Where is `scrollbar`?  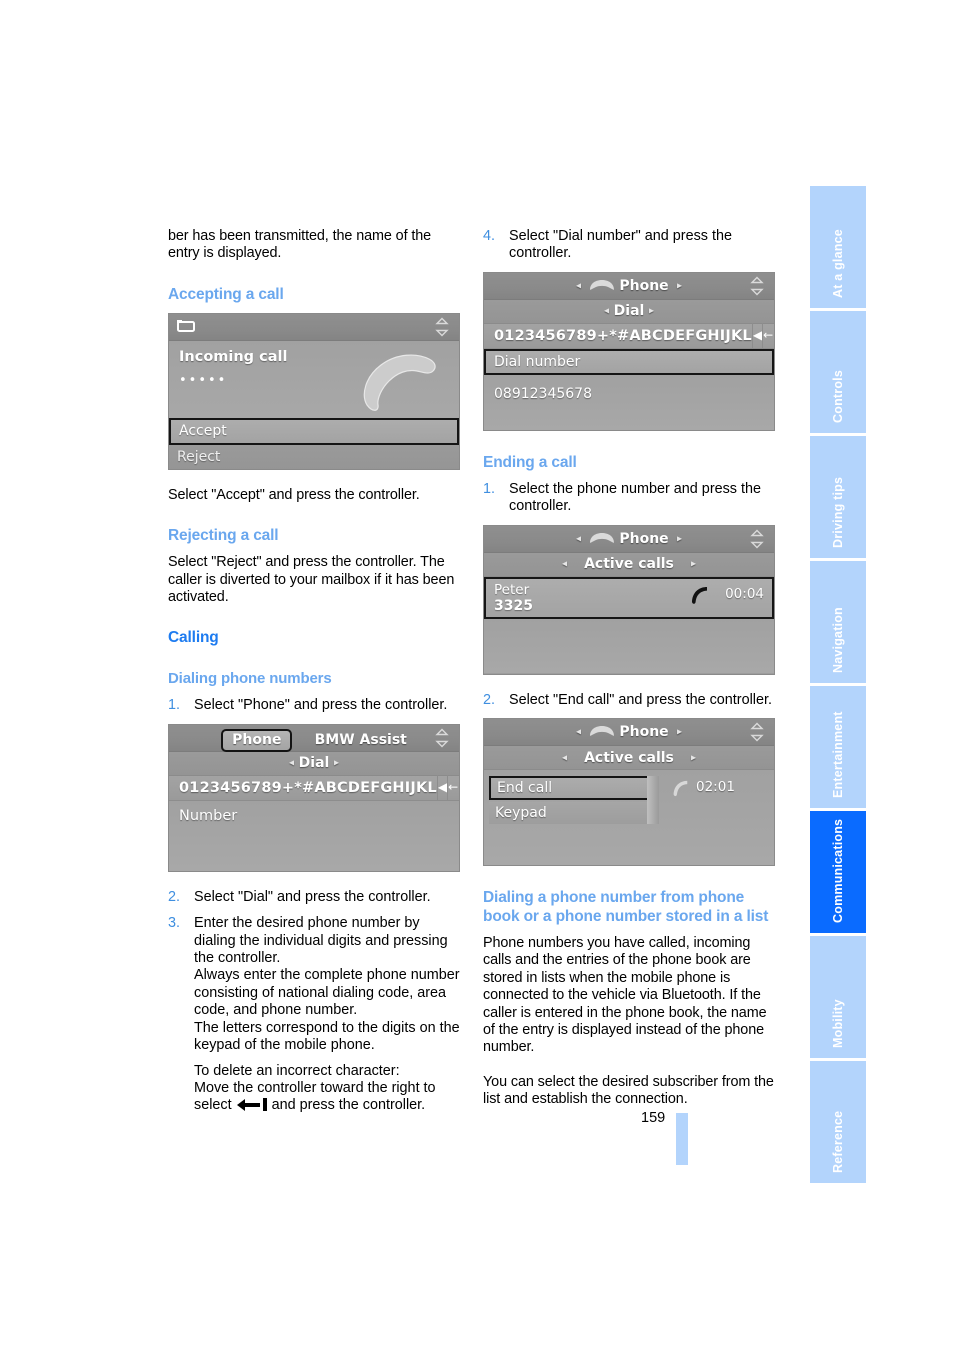
scrollbar is located at coordinates (653, 800).